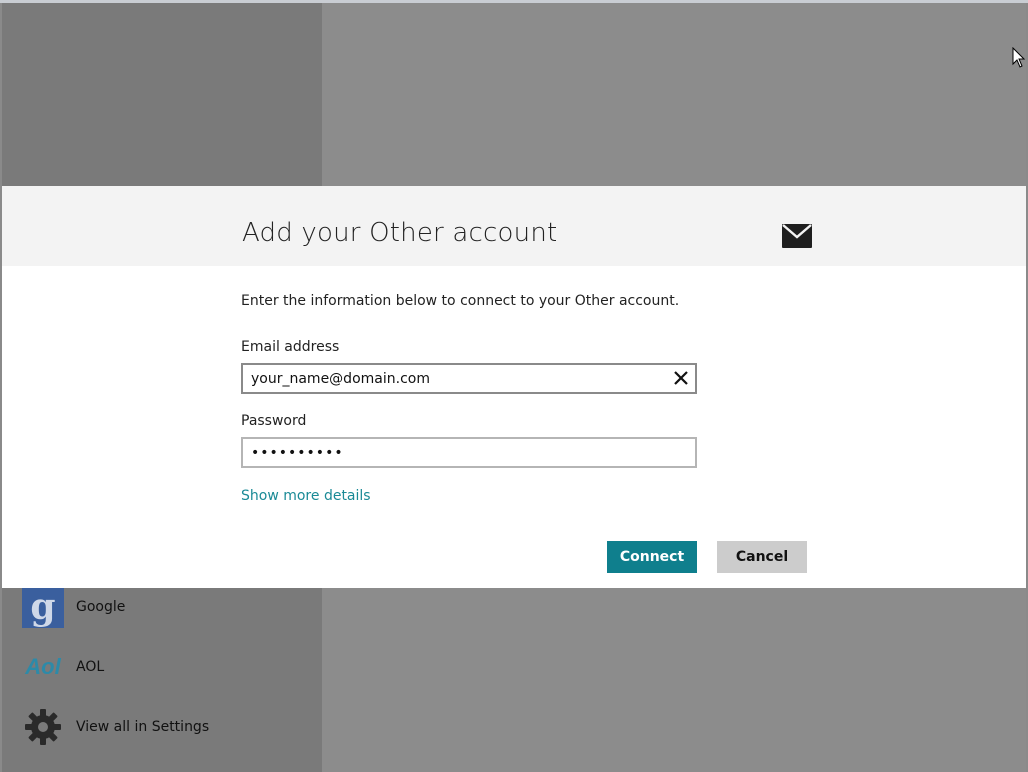  What do you see at coordinates (274, 421) in the screenshot?
I see `password-label: Password` at bounding box center [274, 421].